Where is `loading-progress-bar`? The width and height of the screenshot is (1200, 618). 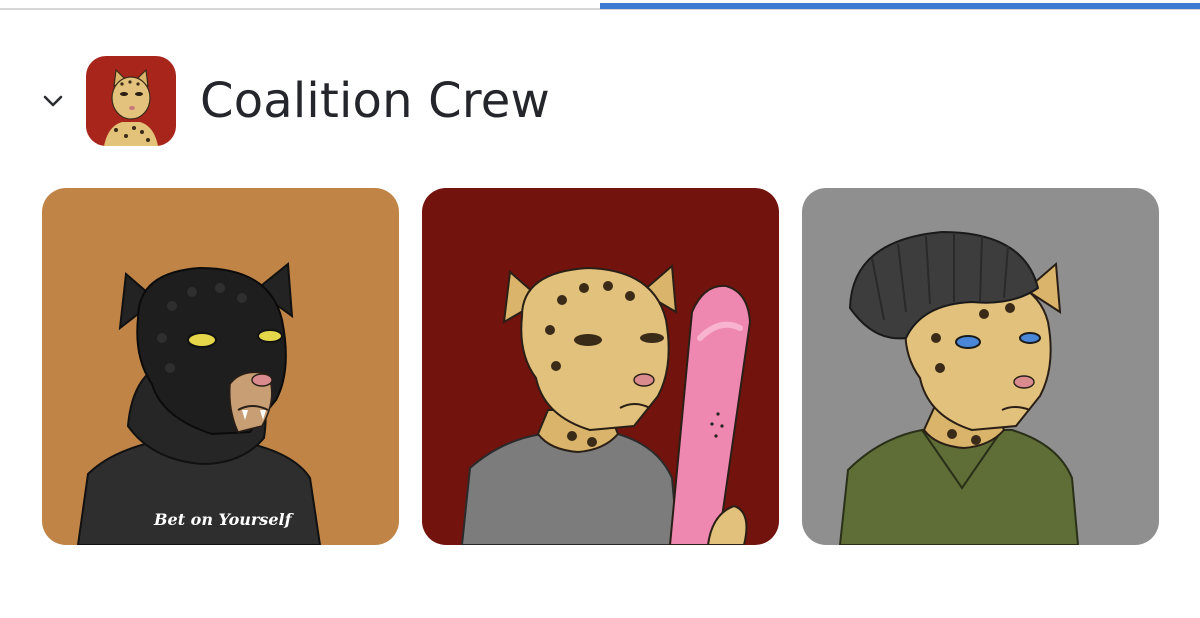 loading-progress-bar is located at coordinates (600, 5).